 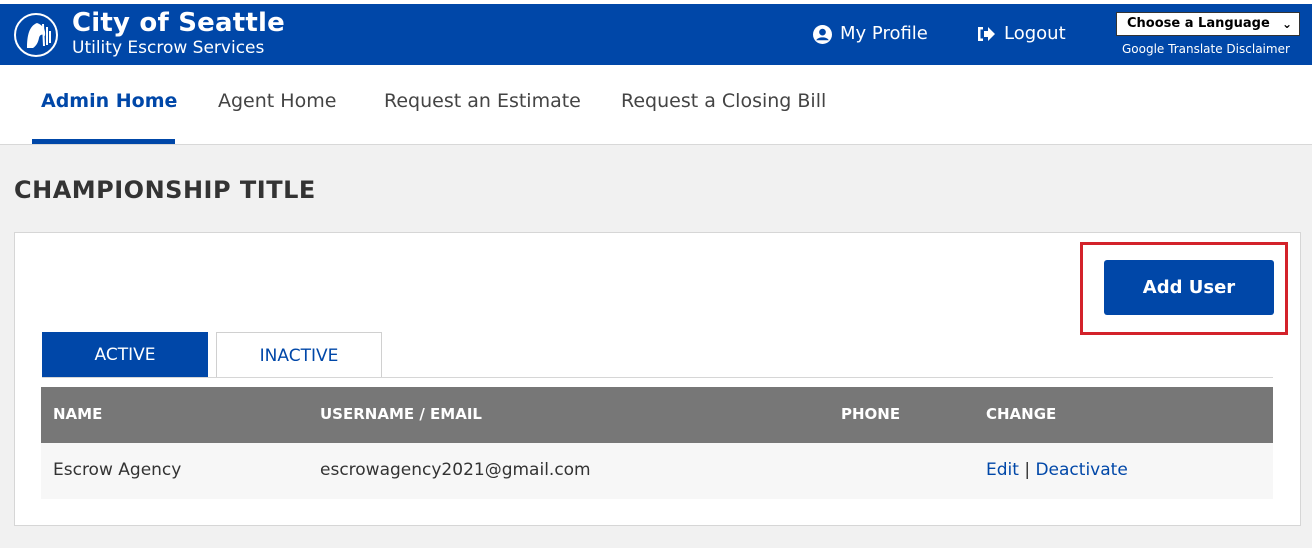 What do you see at coordinates (36, 35) in the screenshot?
I see `city-seal-icon` at bounding box center [36, 35].